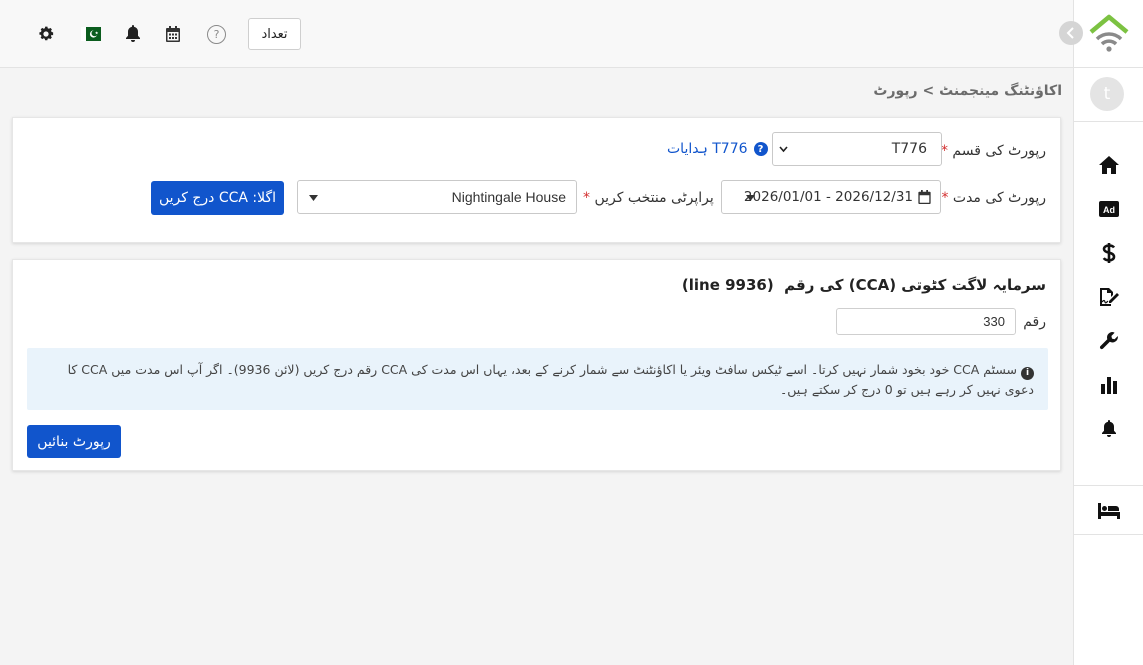  I want to click on period-label: رپورٹ کی مدت *, so click(993, 198).